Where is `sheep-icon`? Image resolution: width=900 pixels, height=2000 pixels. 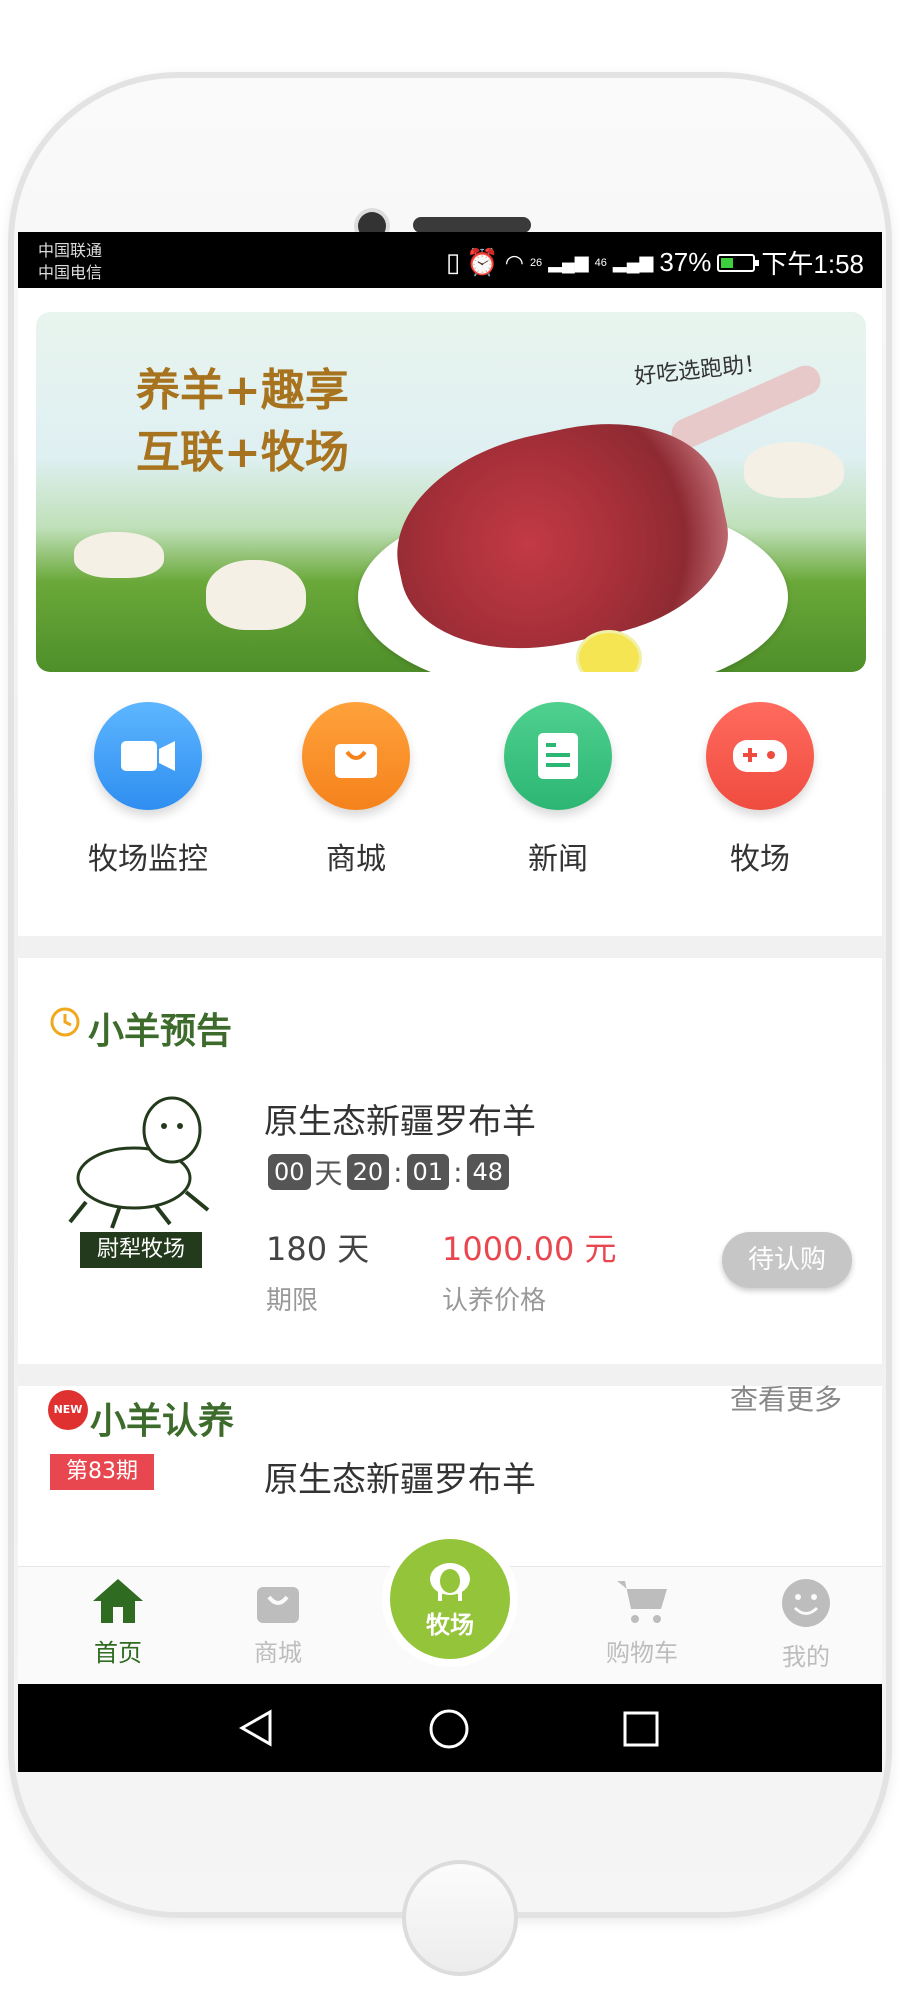 sheep-icon is located at coordinates (450, 1581).